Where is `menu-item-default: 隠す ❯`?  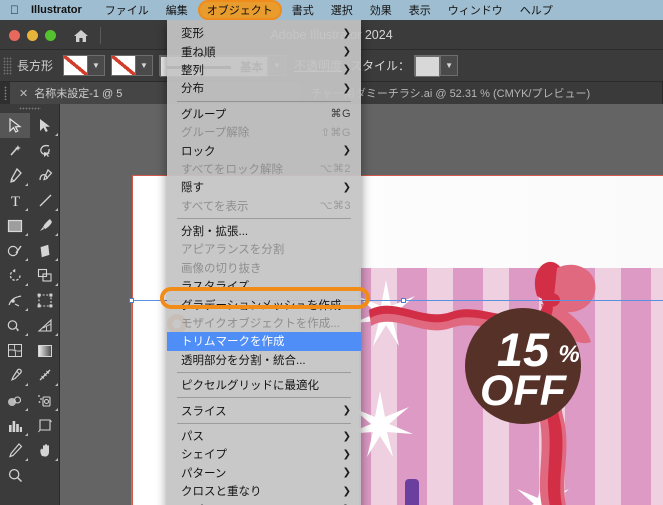 menu-item-default: 隠す ❯ is located at coordinates (264, 187).